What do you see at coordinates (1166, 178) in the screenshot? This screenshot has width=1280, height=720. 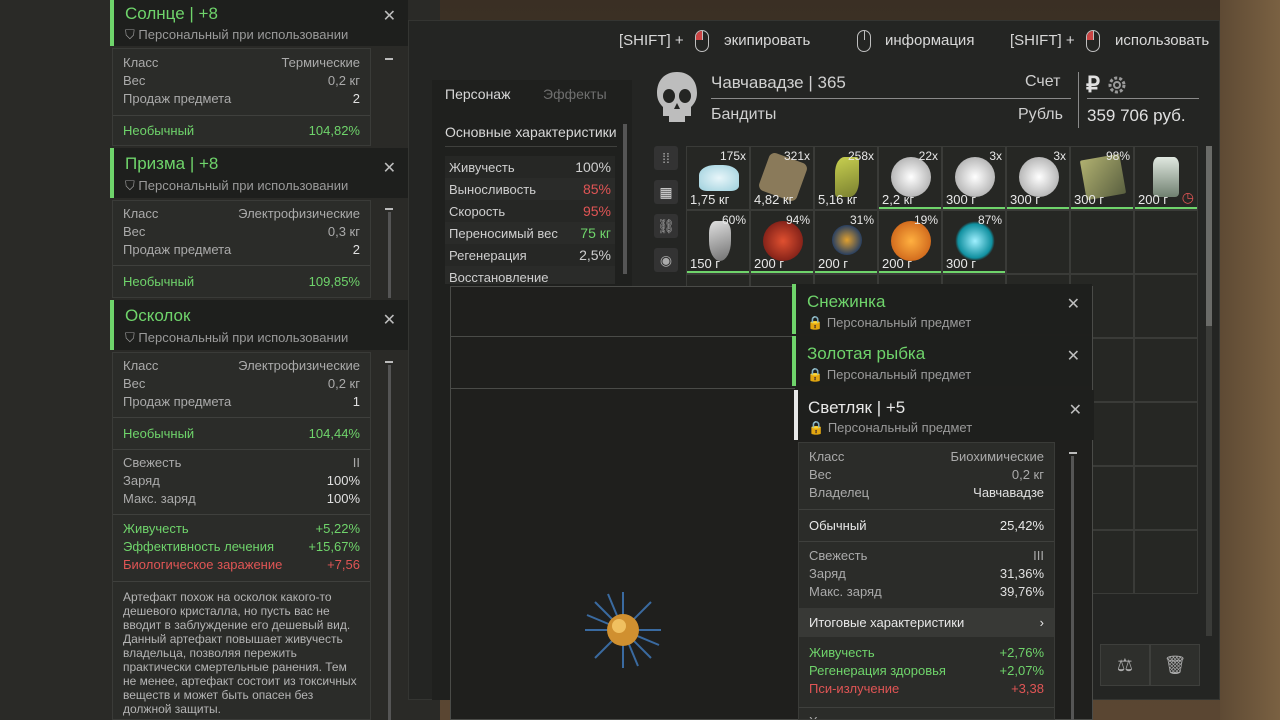 I see `inventory-slot: 200 г ◷` at bounding box center [1166, 178].